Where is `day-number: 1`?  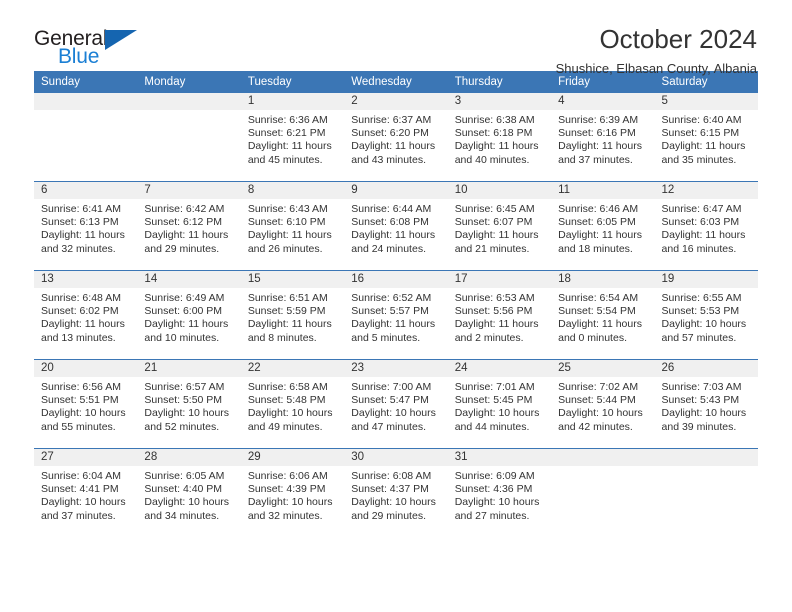 day-number: 1 is located at coordinates (292, 101).